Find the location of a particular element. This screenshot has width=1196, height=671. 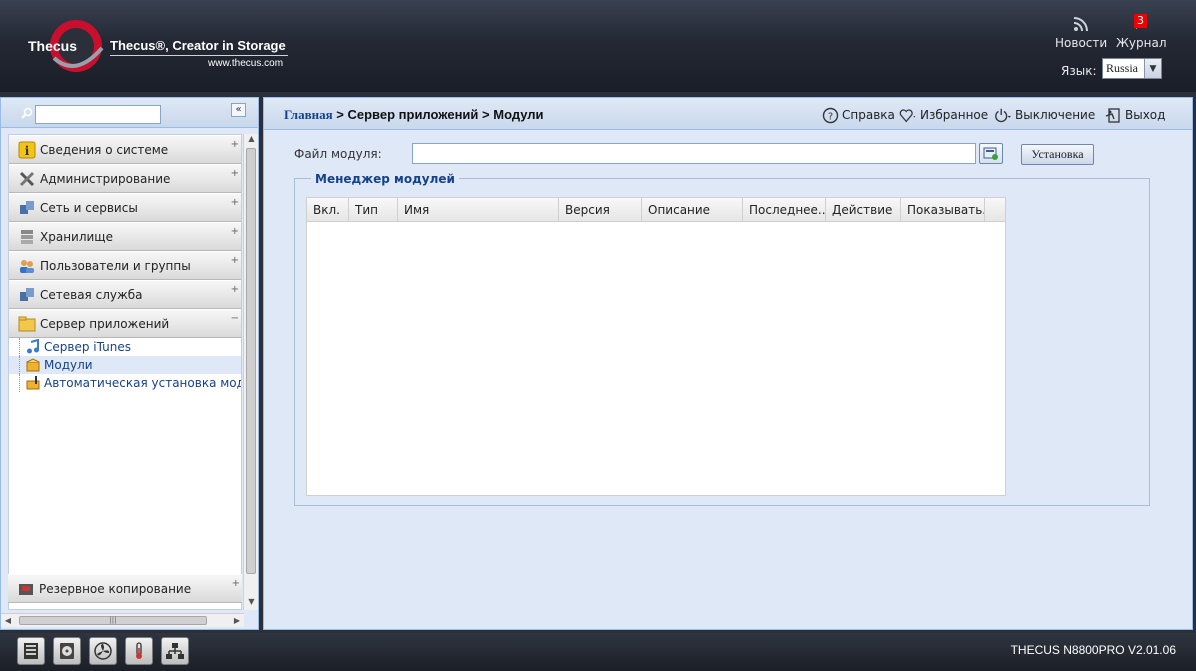

menu-search-input is located at coordinates (98, 114).